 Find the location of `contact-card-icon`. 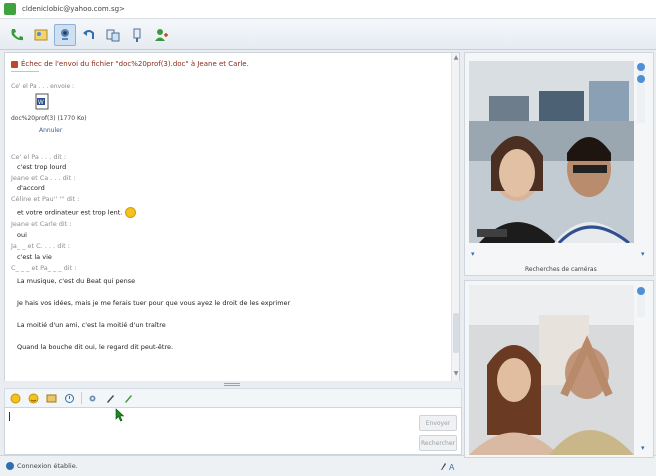

contact-card-icon is located at coordinates (41, 35).